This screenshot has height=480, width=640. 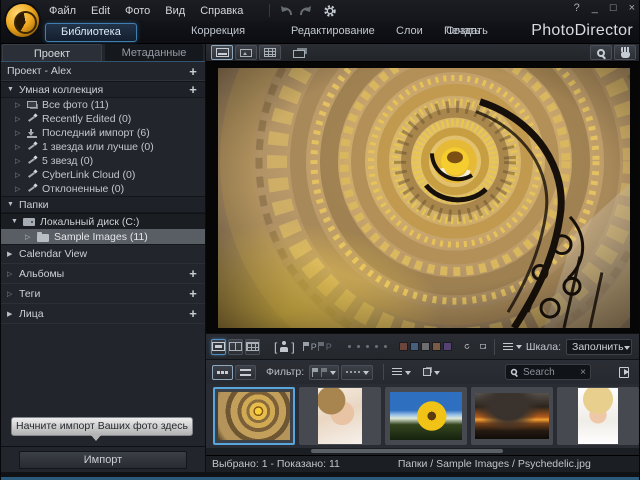 I want to click on import-button: Импорт, so click(x=103, y=459).